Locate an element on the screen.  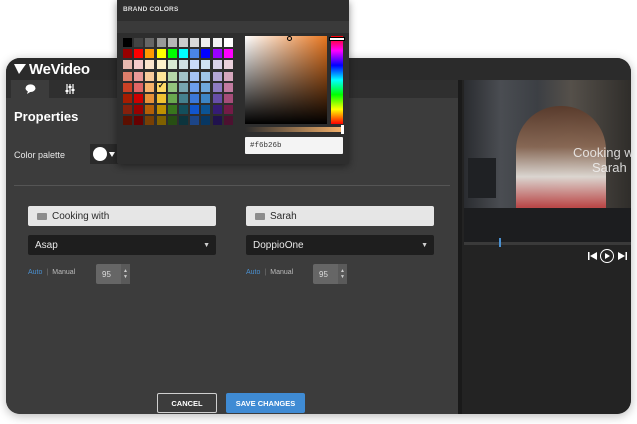
color-swatch: ✓ is located at coordinates (161, 86).